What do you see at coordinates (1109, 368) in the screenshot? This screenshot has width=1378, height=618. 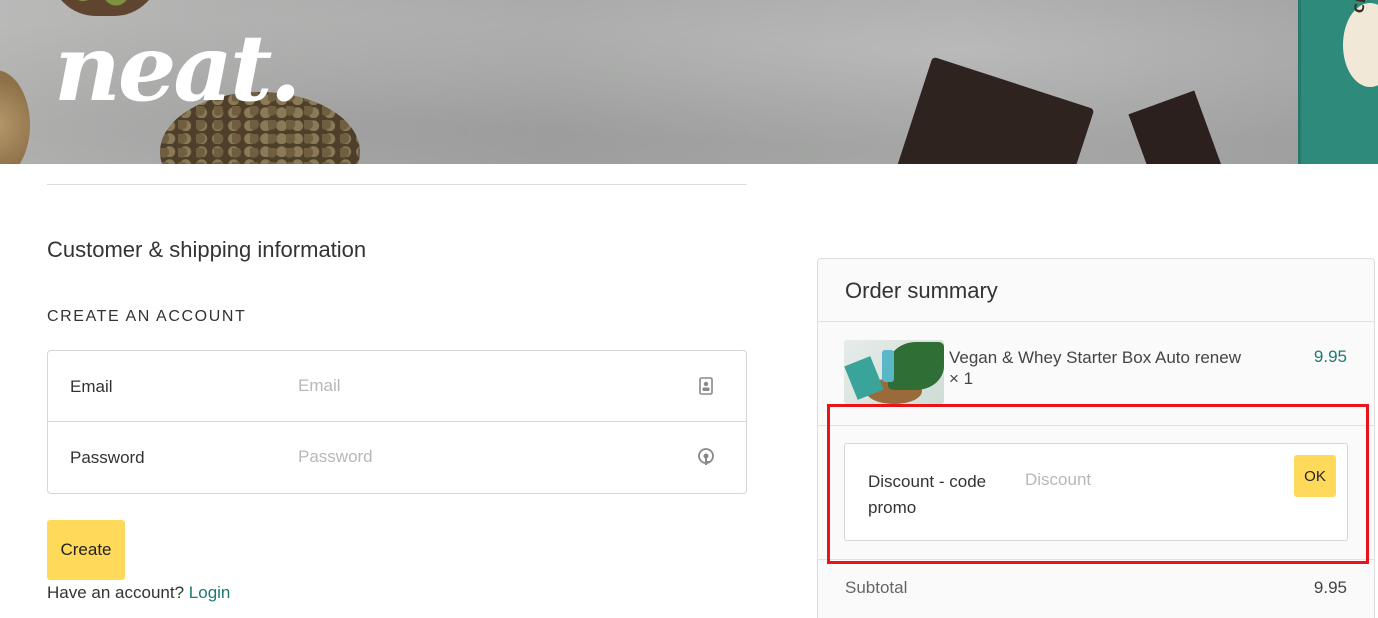 I see `product-name: Vegan & Whey Starter Box Auto renew × 1` at bounding box center [1109, 368].